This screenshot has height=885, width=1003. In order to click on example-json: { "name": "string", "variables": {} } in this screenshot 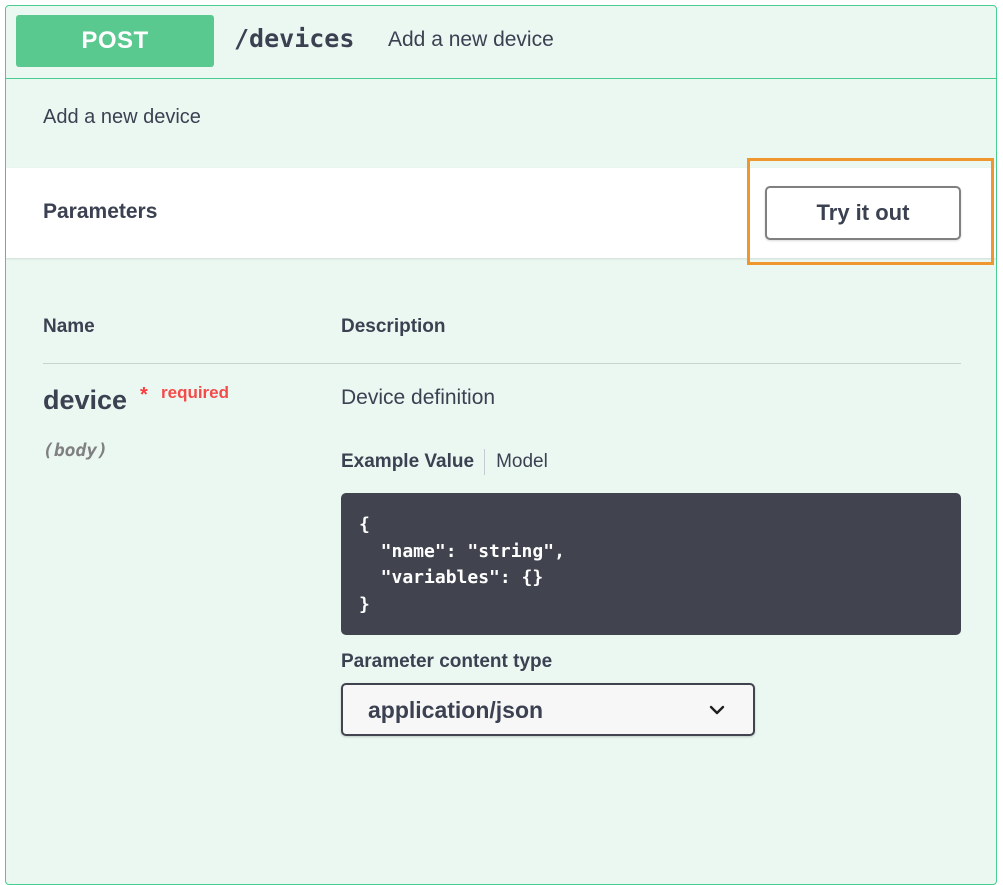, I will do `click(462, 564)`.